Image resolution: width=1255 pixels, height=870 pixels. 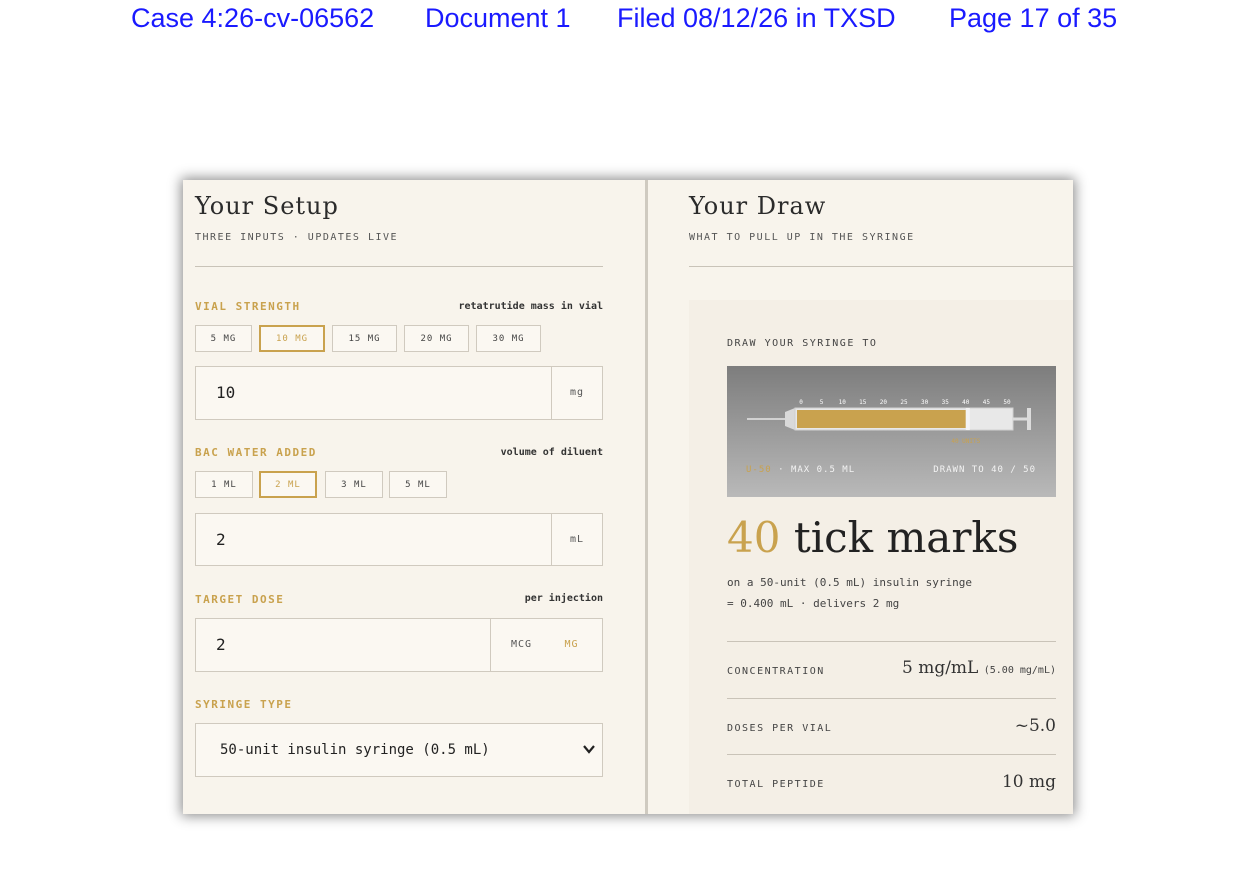 What do you see at coordinates (946, 402) in the screenshot?
I see `syringe-tick-35: 35` at bounding box center [946, 402].